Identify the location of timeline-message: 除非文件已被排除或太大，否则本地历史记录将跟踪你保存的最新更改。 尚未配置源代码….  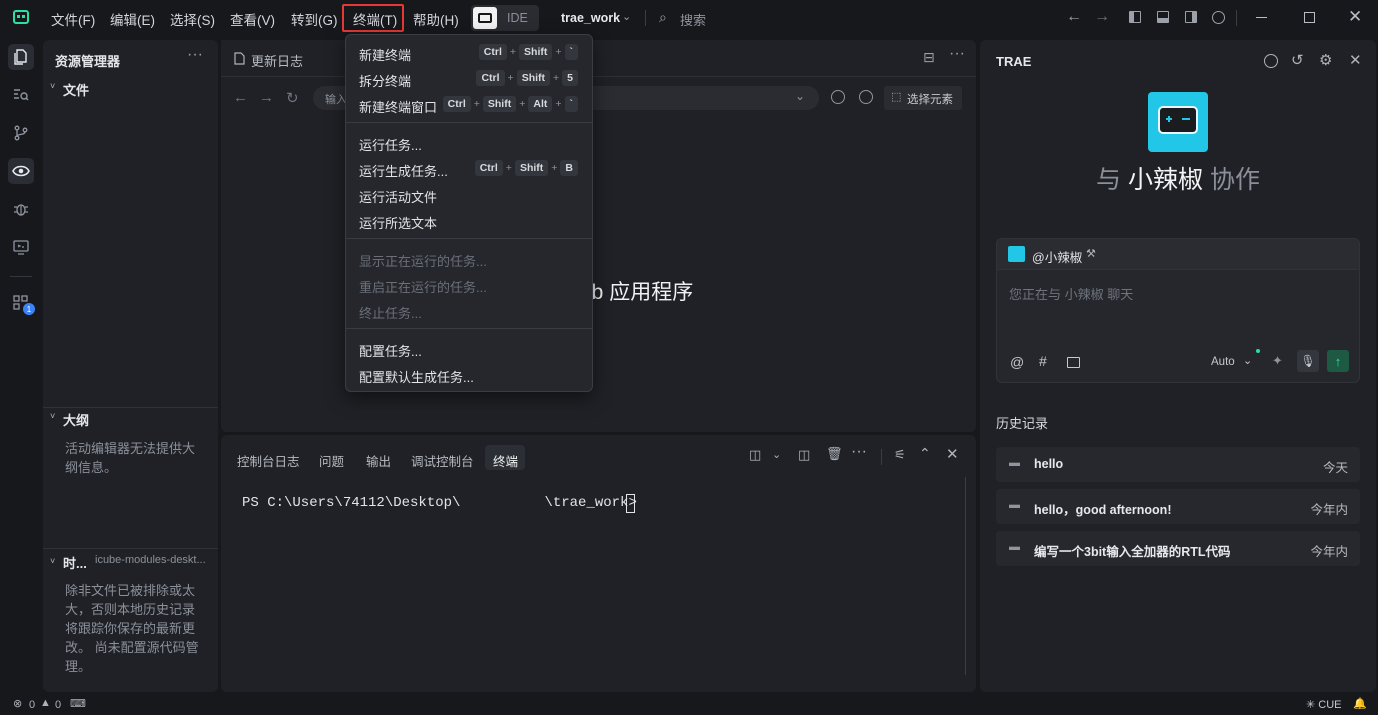
(132, 628).